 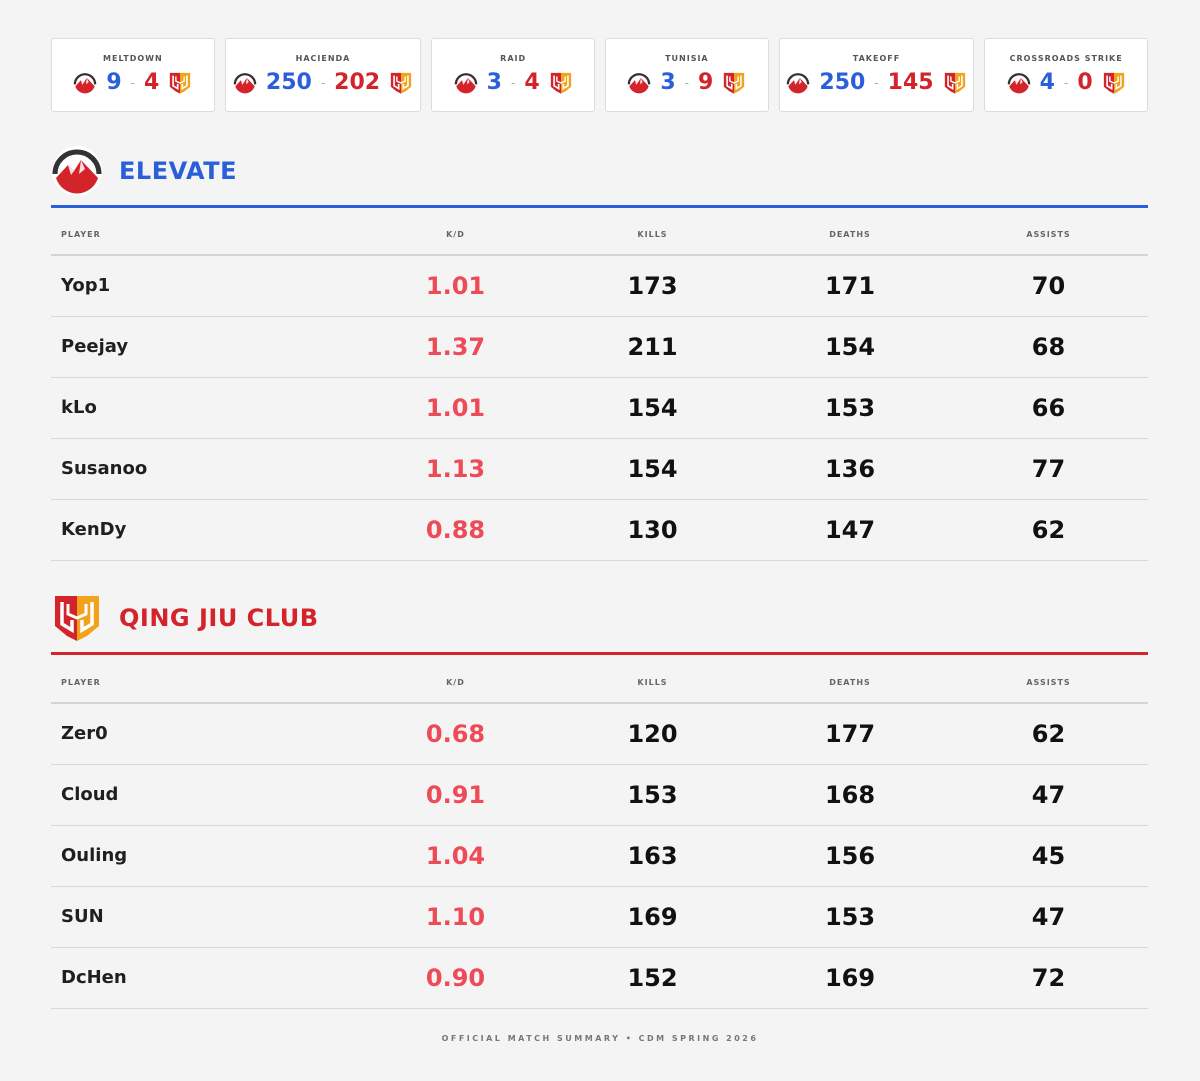 What do you see at coordinates (323, 75) in the screenshot?
I see `map-card: HACIENDA 250-202` at bounding box center [323, 75].